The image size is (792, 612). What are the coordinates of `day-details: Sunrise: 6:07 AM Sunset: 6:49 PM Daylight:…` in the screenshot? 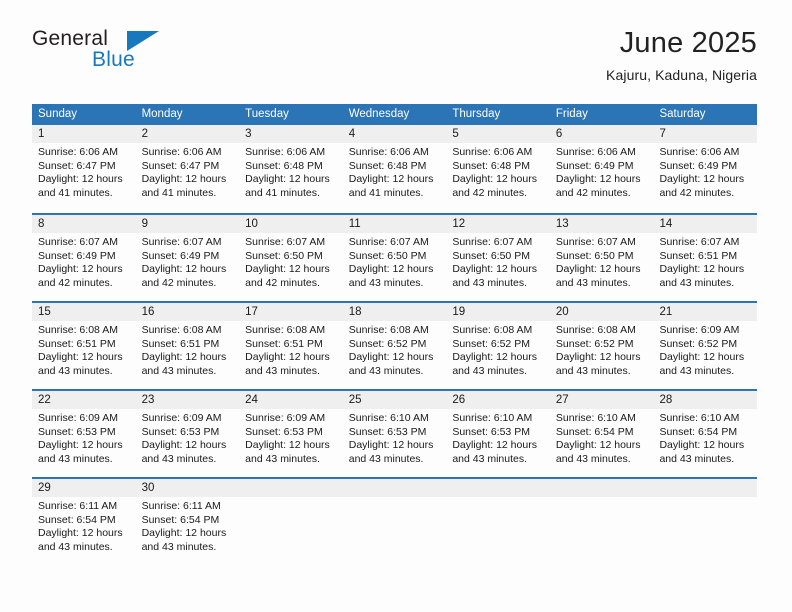 It's located at (188, 261).